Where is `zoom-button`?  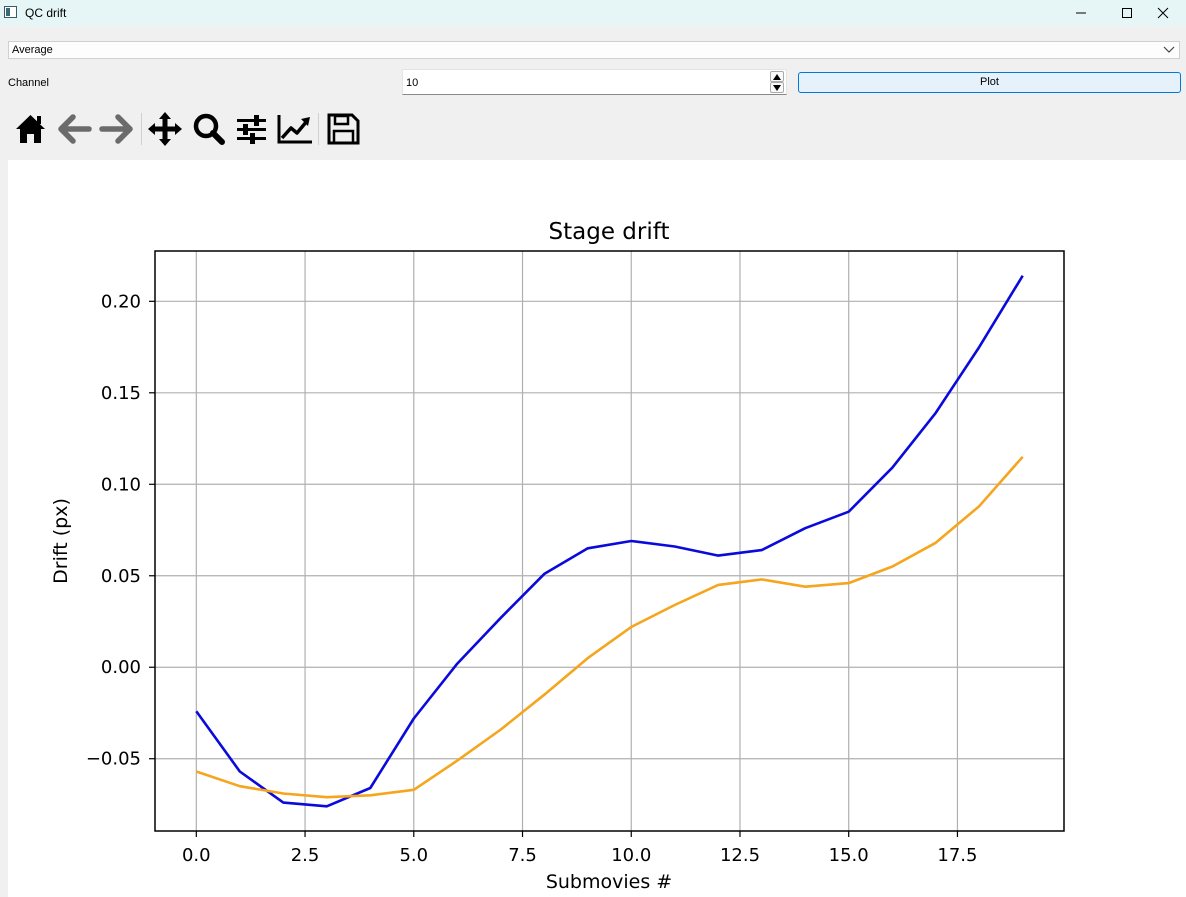 zoom-button is located at coordinates (209, 129).